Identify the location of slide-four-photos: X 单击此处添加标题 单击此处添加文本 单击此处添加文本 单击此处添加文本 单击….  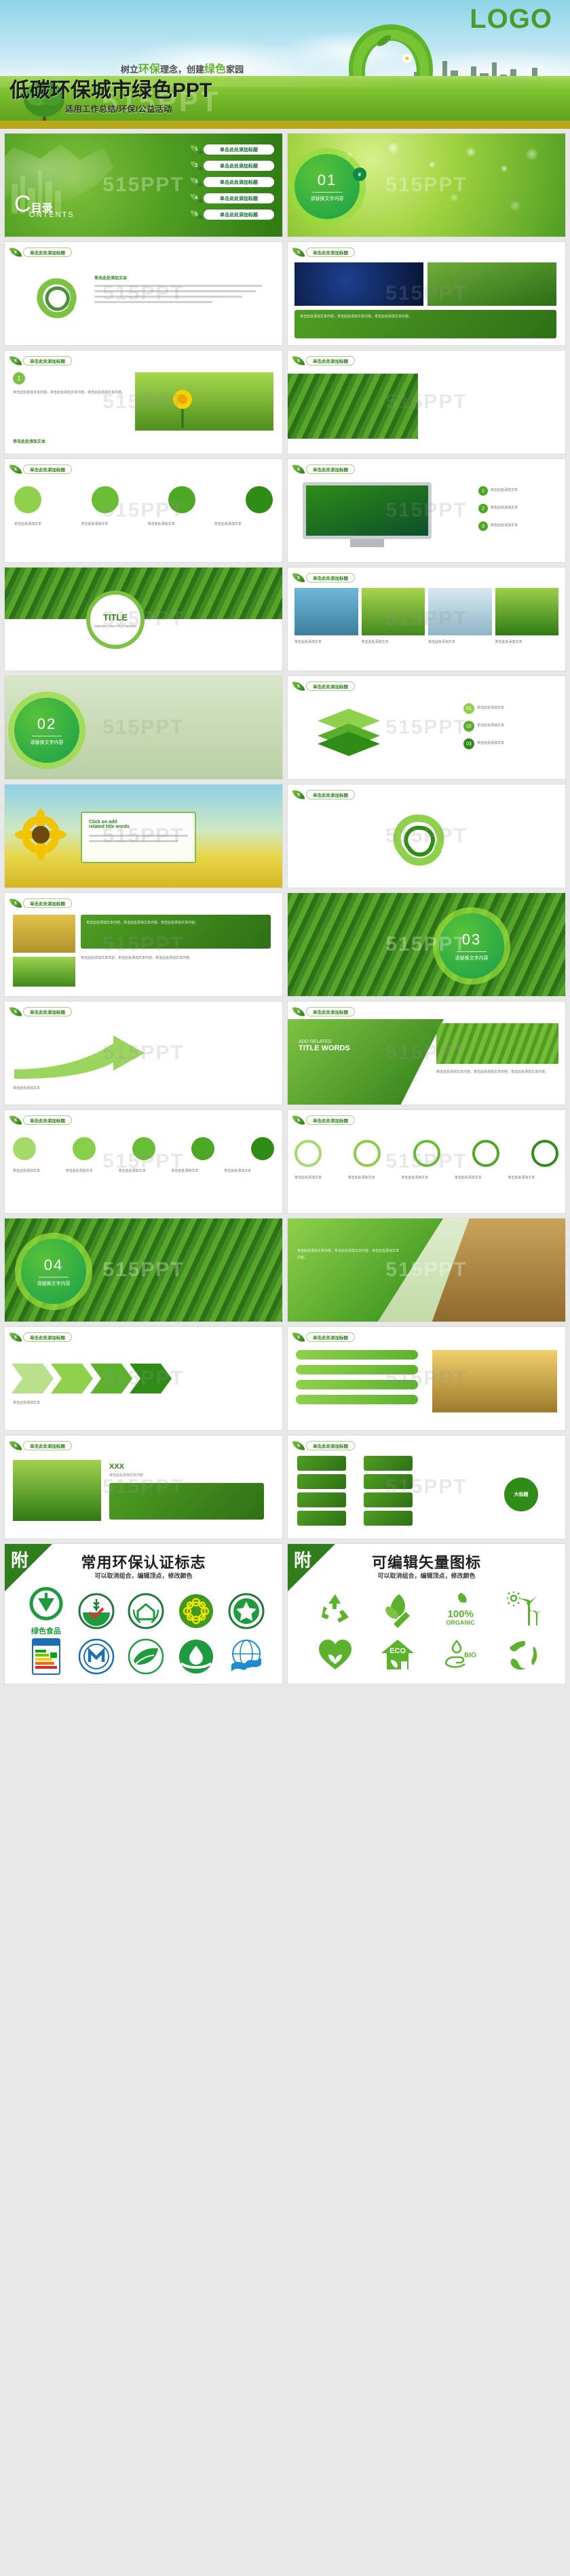
(426, 619).